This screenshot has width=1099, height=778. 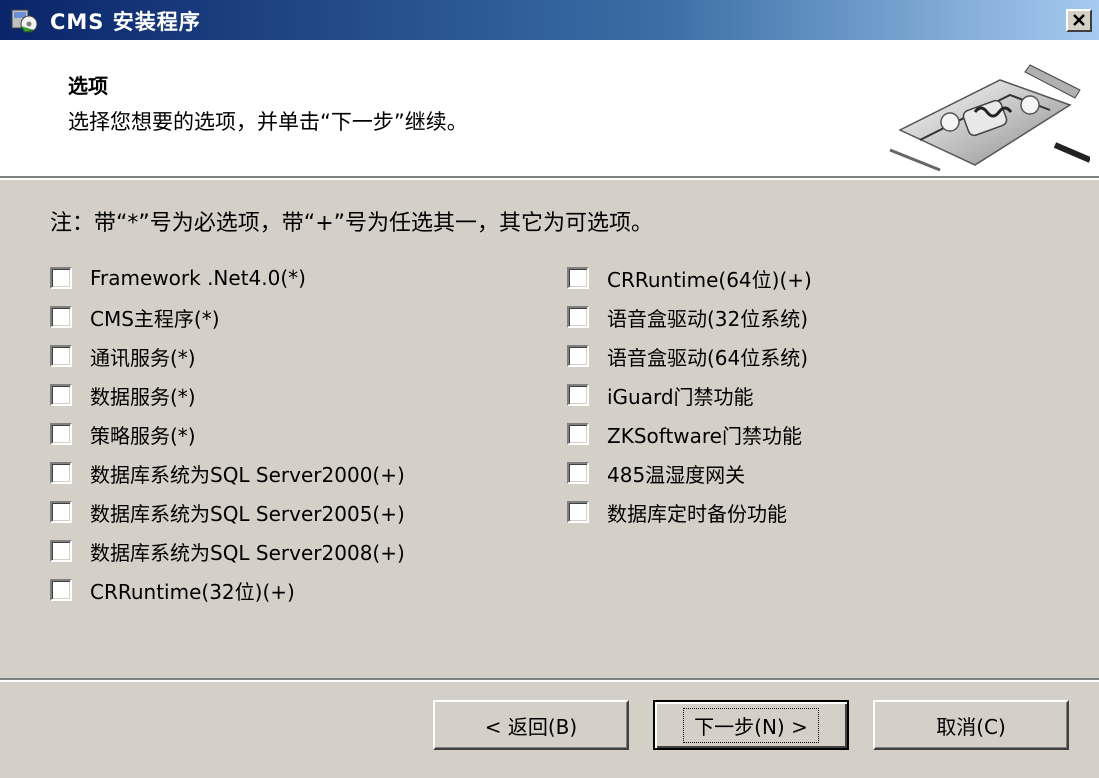 What do you see at coordinates (704, 435) in the screenshot?
I see `option-label: ZKSoftware门禁功能` at bounding box center [704, 435].